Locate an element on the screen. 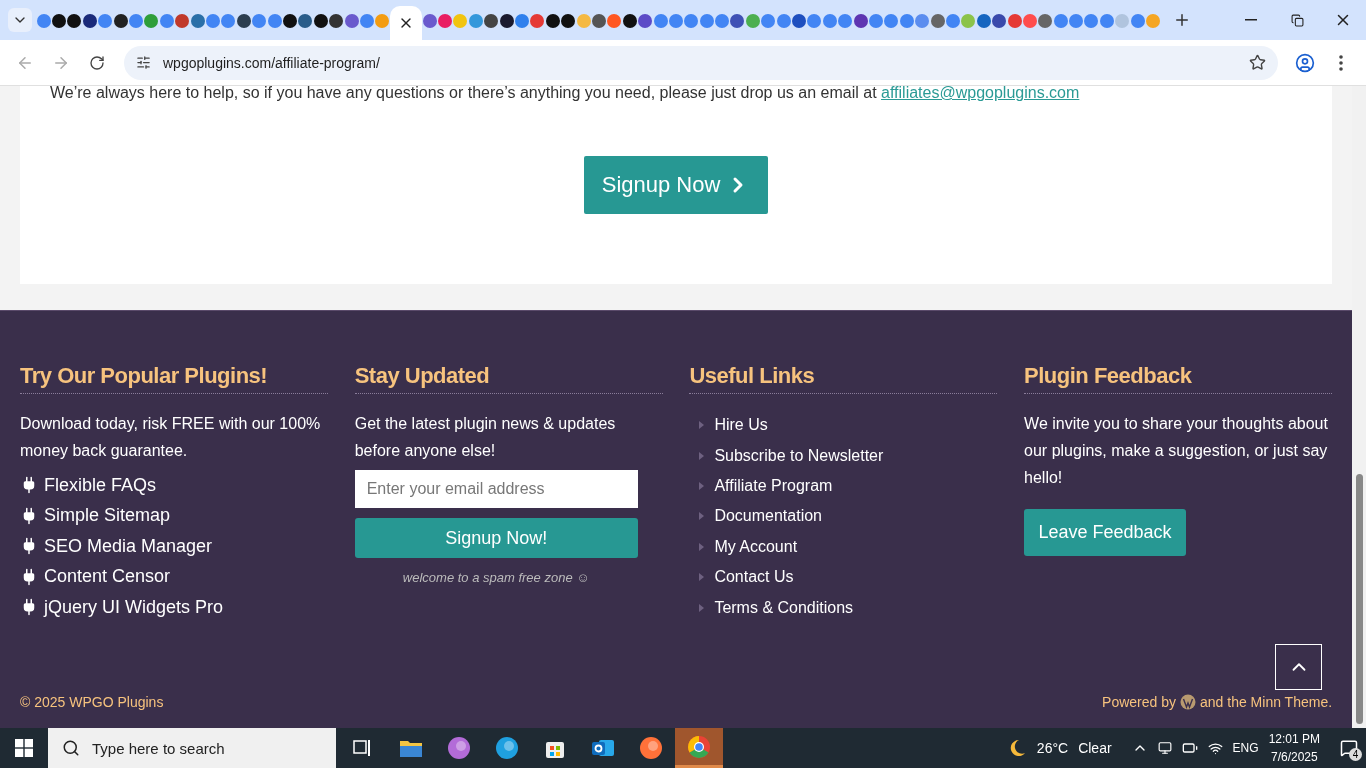 The image size is (1366, 768). mail-app-icon is located at coordinates (603, 748).